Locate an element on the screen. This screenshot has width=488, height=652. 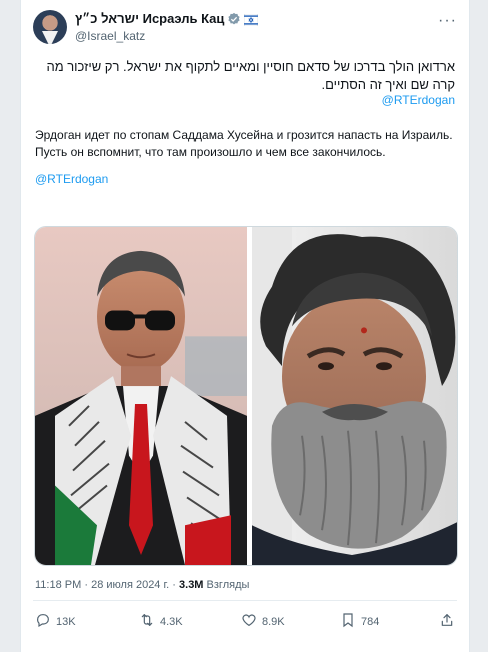
tweet-header: ישראל כ״ץ Исраэль Кац @Israel_katz ··· is located at coordinates (245, 28).